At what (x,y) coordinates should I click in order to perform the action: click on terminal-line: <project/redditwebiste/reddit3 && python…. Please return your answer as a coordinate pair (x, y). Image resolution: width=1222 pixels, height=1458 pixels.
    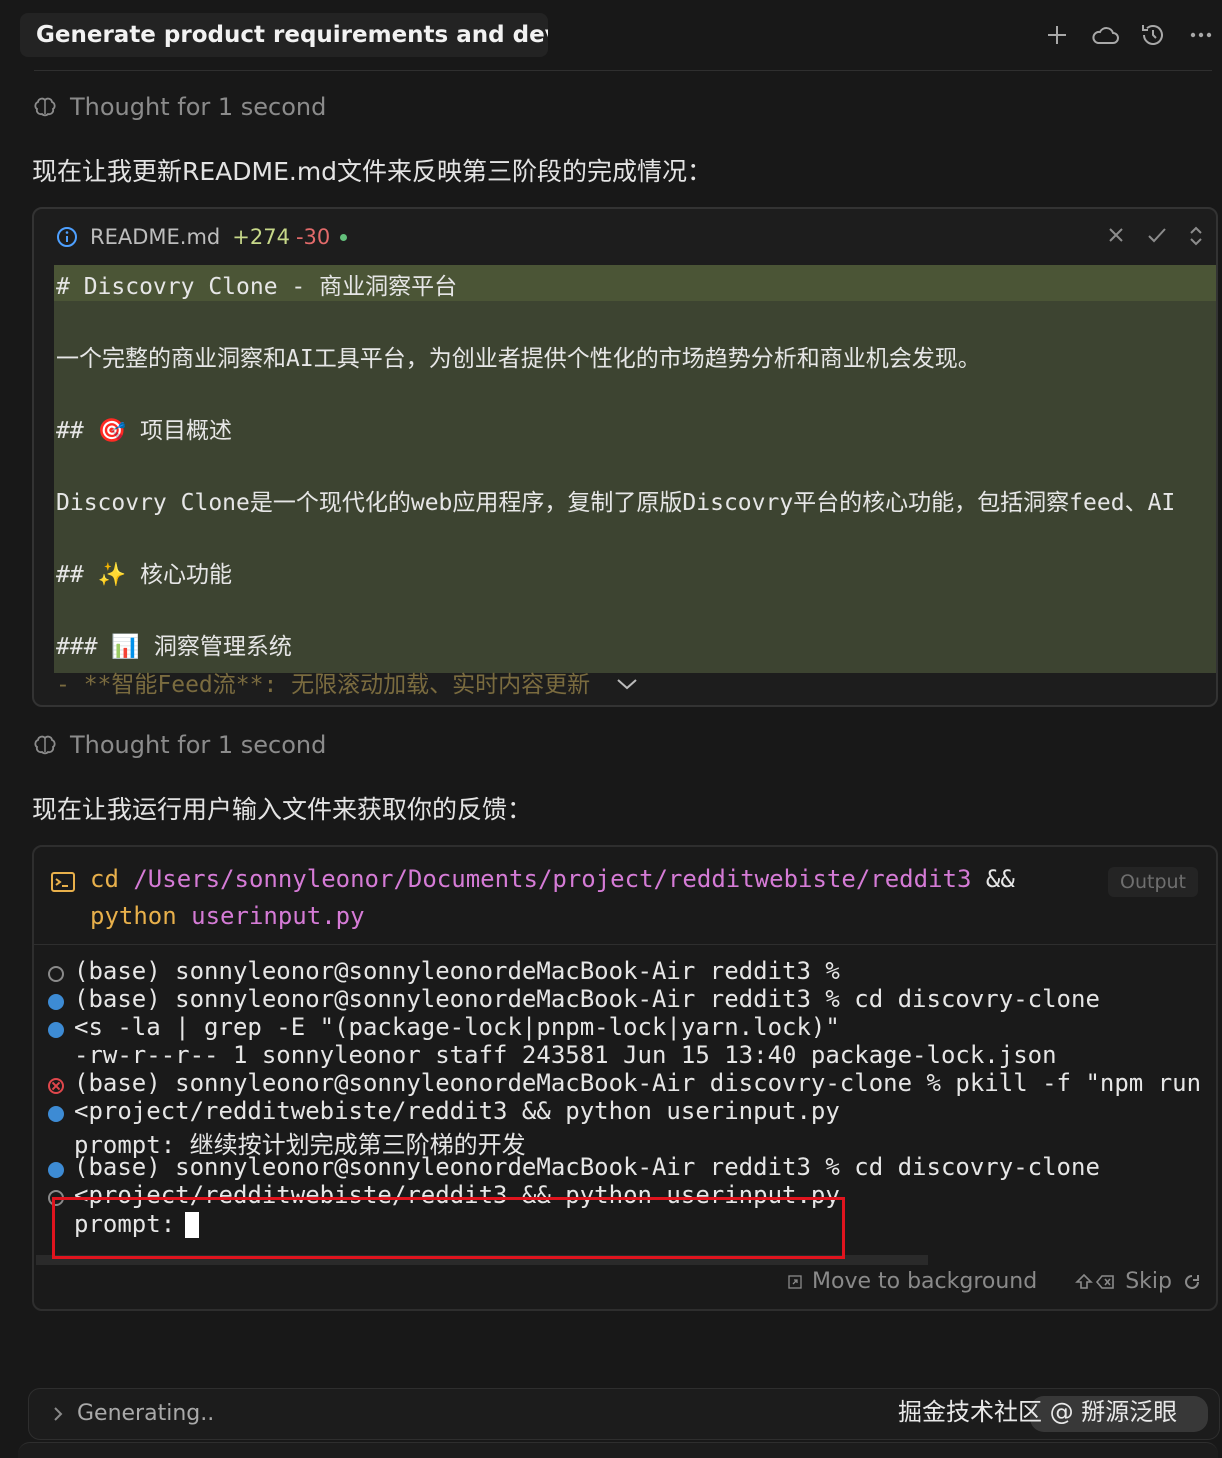
    Looking at the image, I should click on (457, 1111).